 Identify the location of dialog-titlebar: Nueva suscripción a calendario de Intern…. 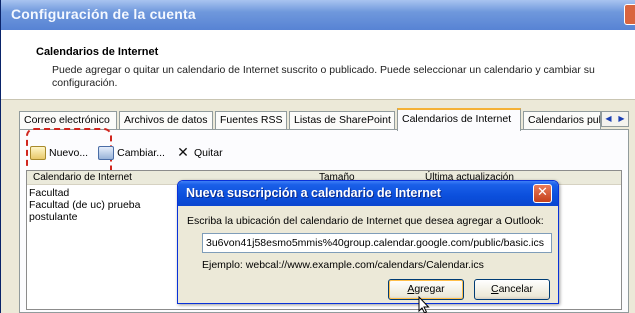
(368, 193).